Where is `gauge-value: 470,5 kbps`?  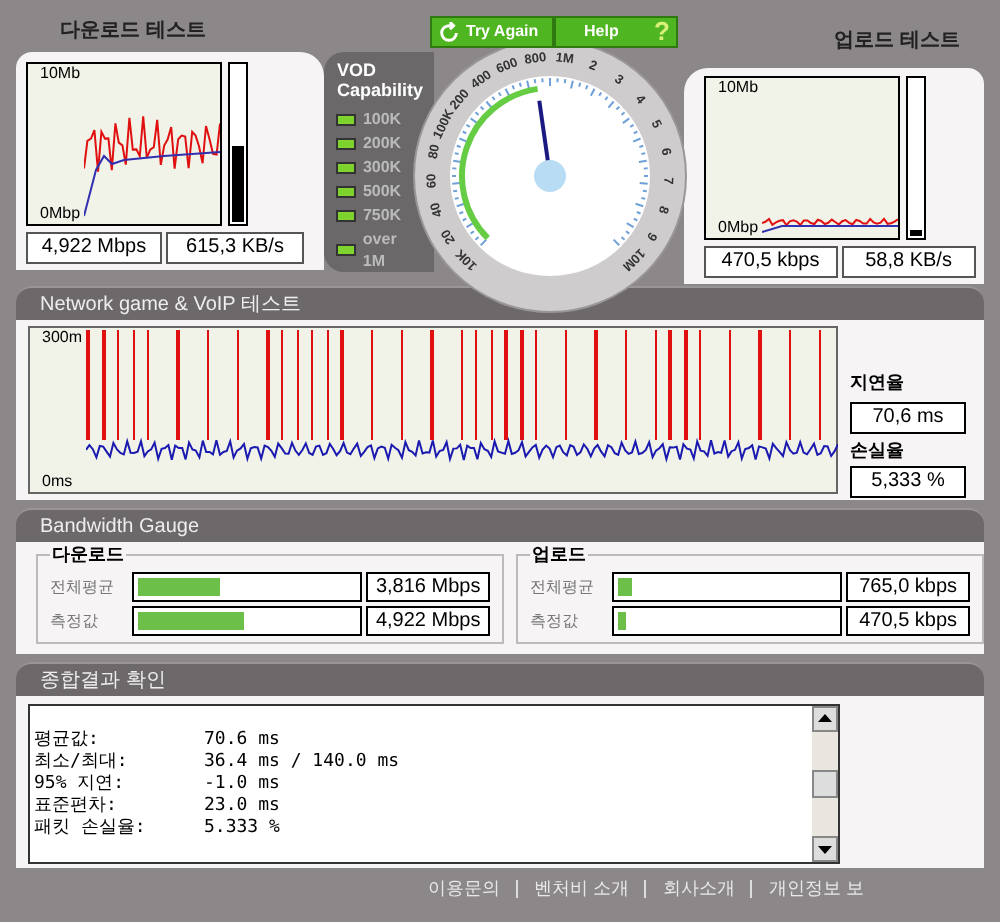
gauge-value: 470,5 kbps is located at coordinates (908, 621).